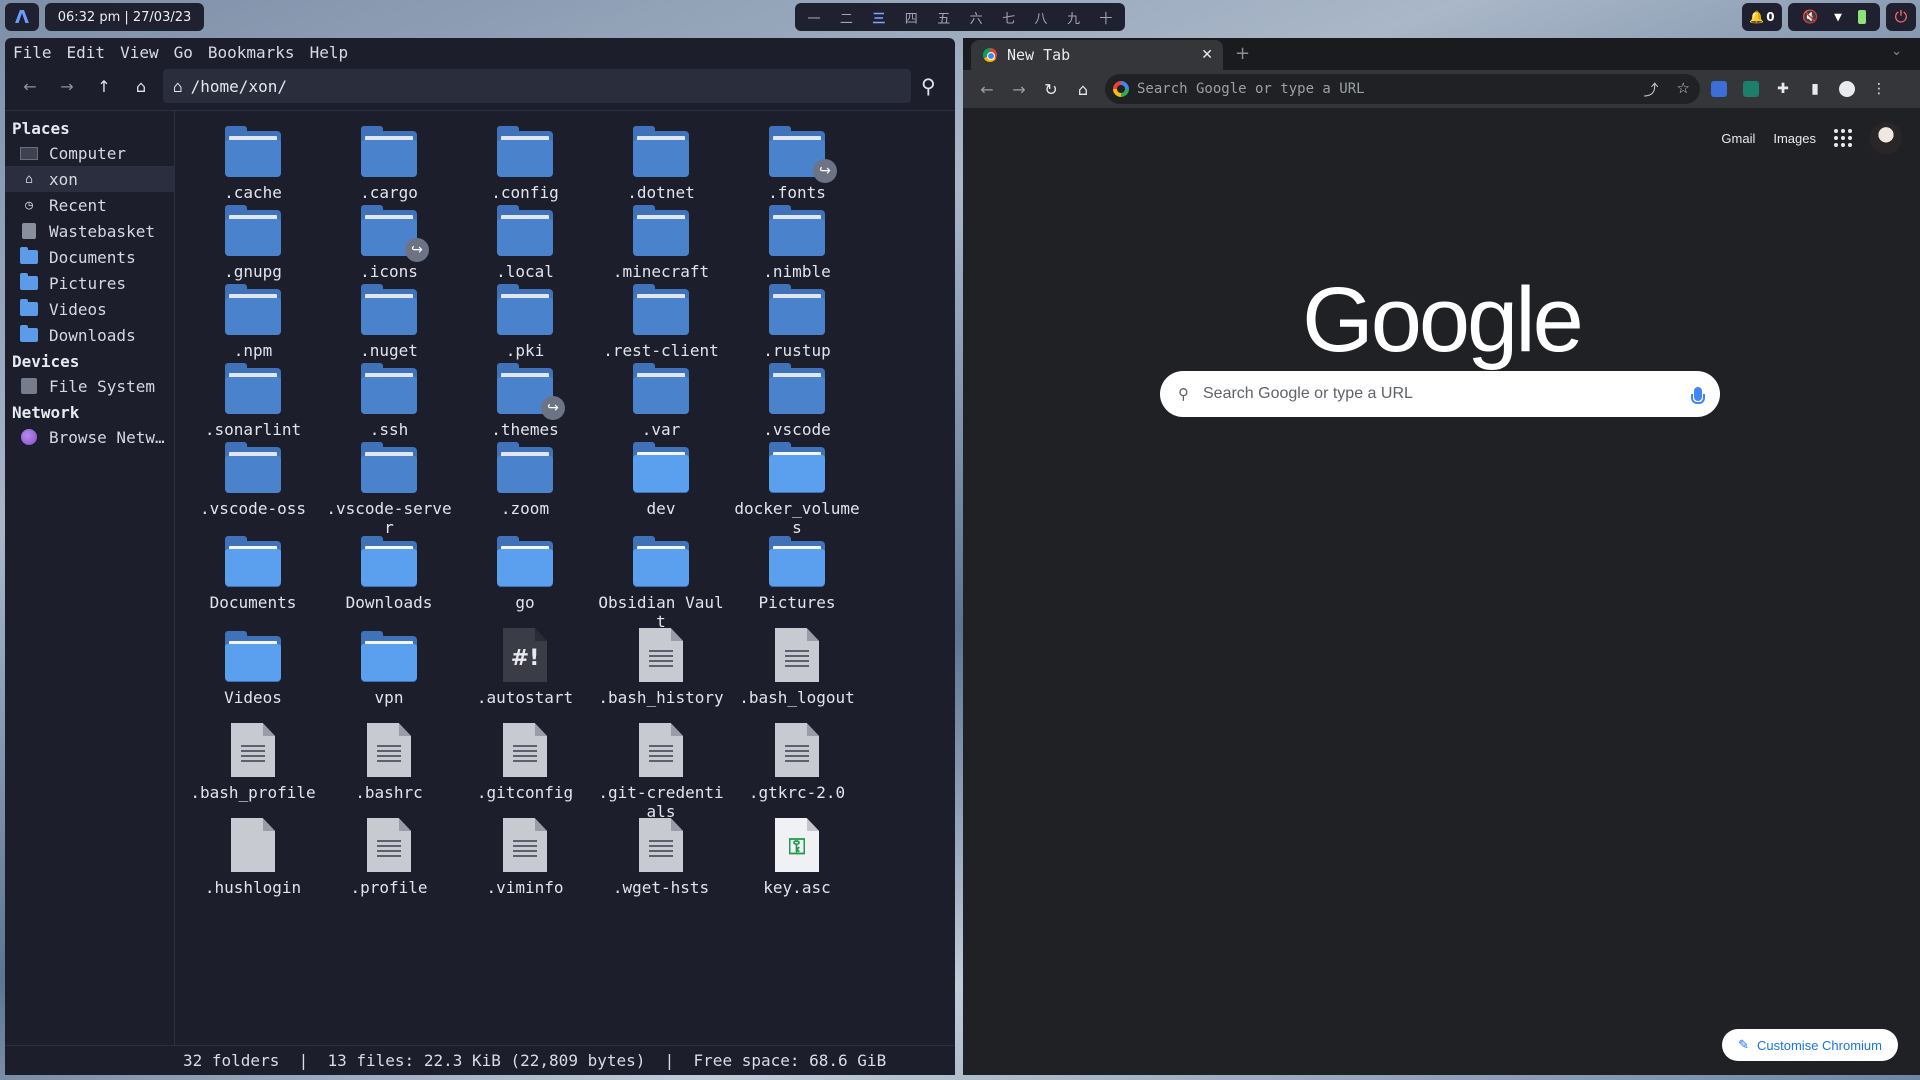 The width and height of the screenshot is (1920, 1080). What do you see at coordinates (1106, 17) in the screenshot?
I see `workspace-button: 十` at bounding box center [1106, 17].